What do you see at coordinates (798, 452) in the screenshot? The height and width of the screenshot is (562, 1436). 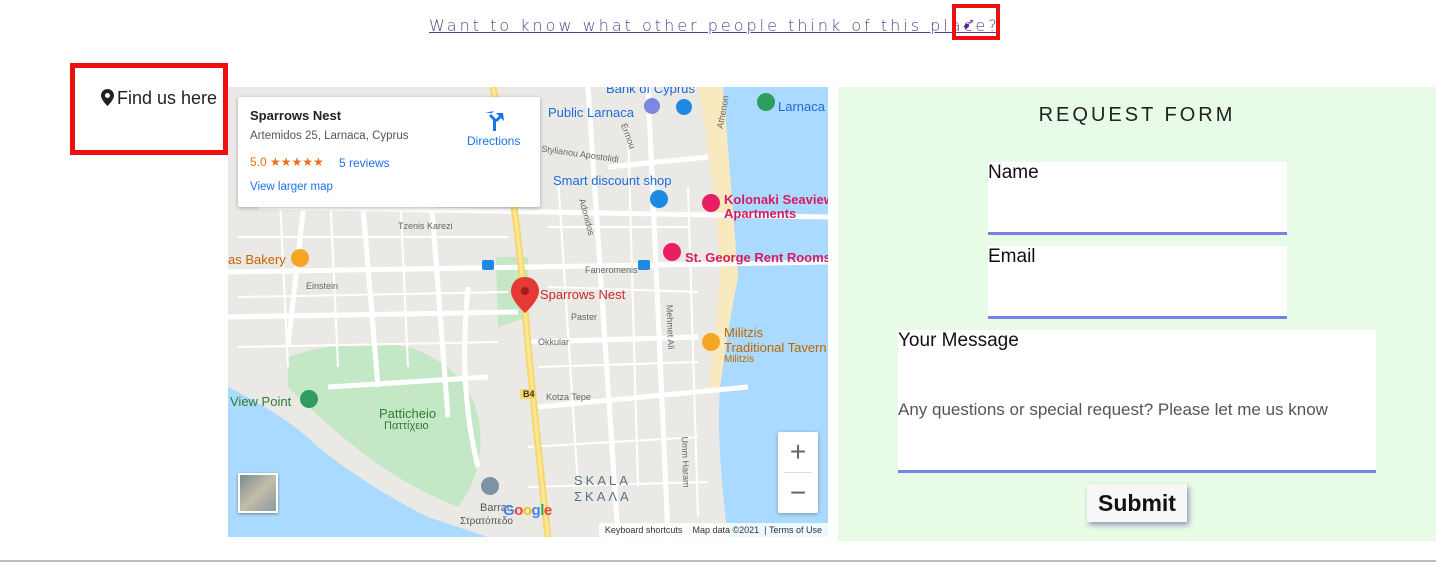 I see `zoom-in-button: +` at bounding box center [798, 452].